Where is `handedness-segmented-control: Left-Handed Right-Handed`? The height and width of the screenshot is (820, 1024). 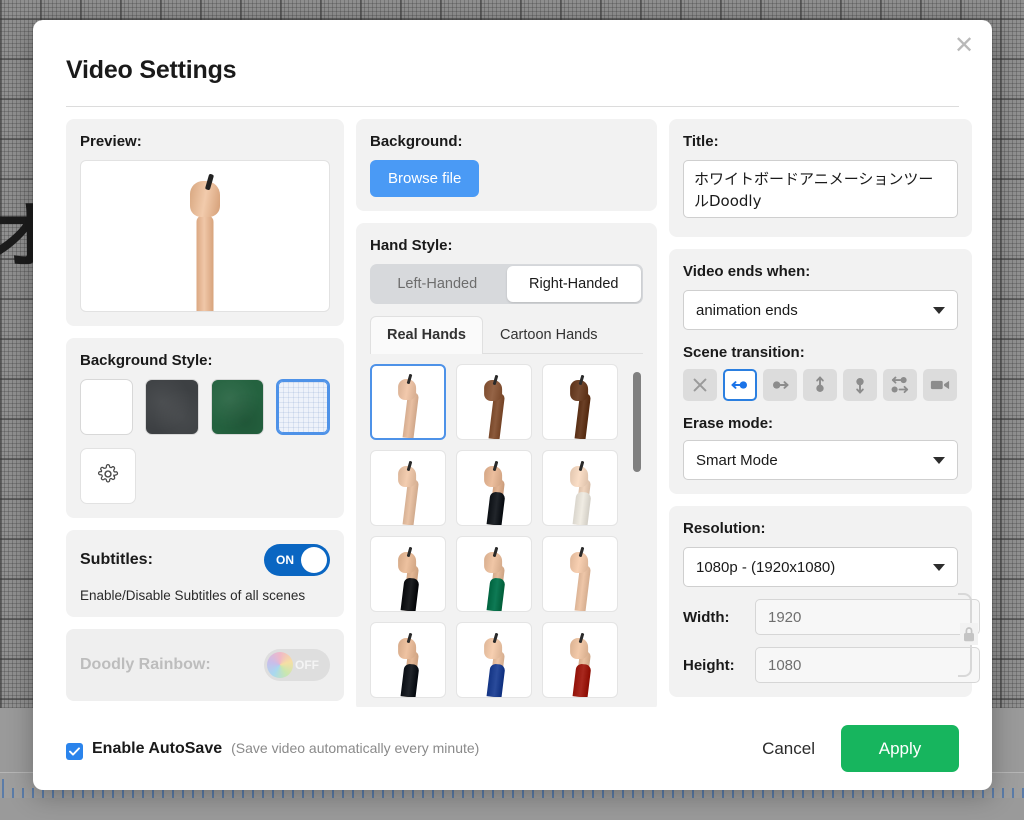 handedness-segmented-control: Left-Handed Right-Handed is located at coordinates (506, 284).